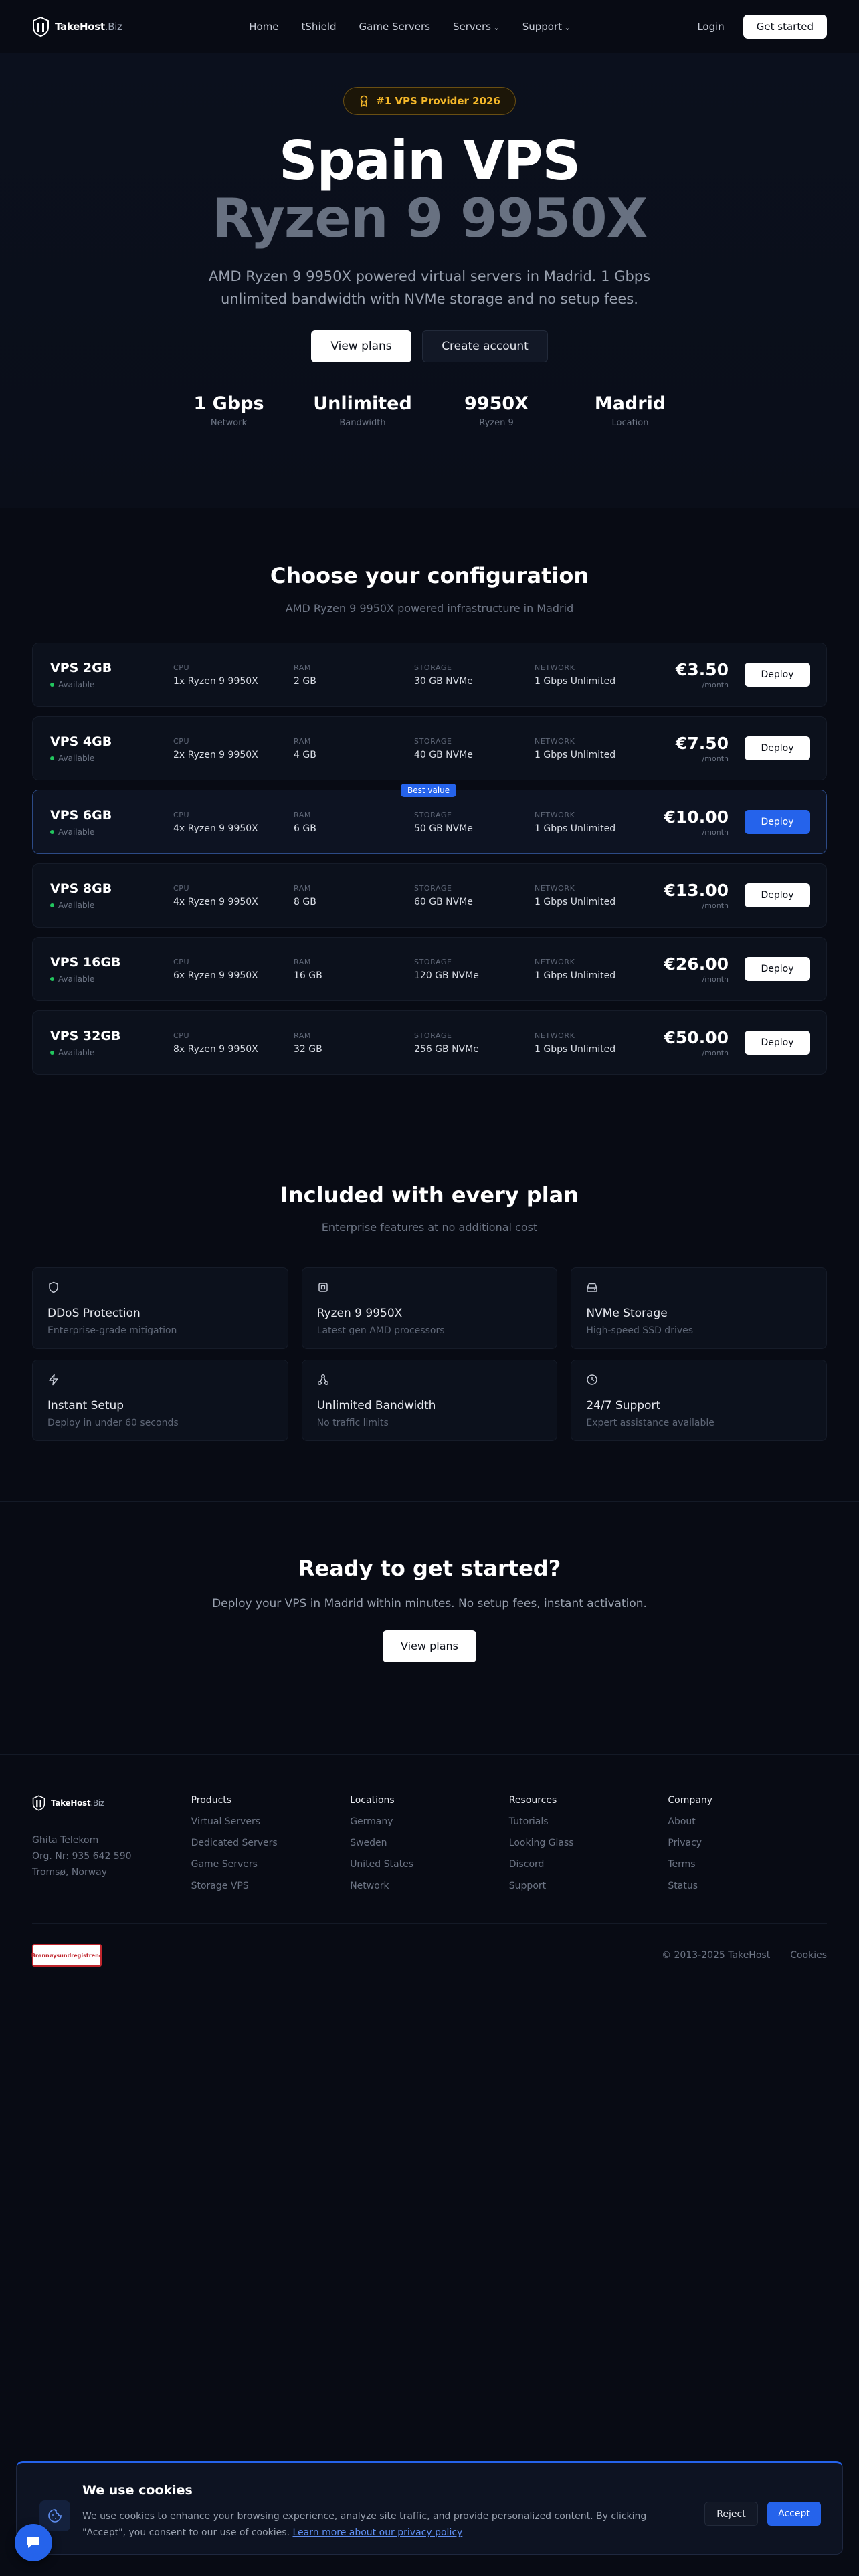 This screenshot has height=2576, width=859. Describe the element at coordinates (66, 1955) in the screenshot. I see `registry-badge: Brønnøysundregistrene` at that location.